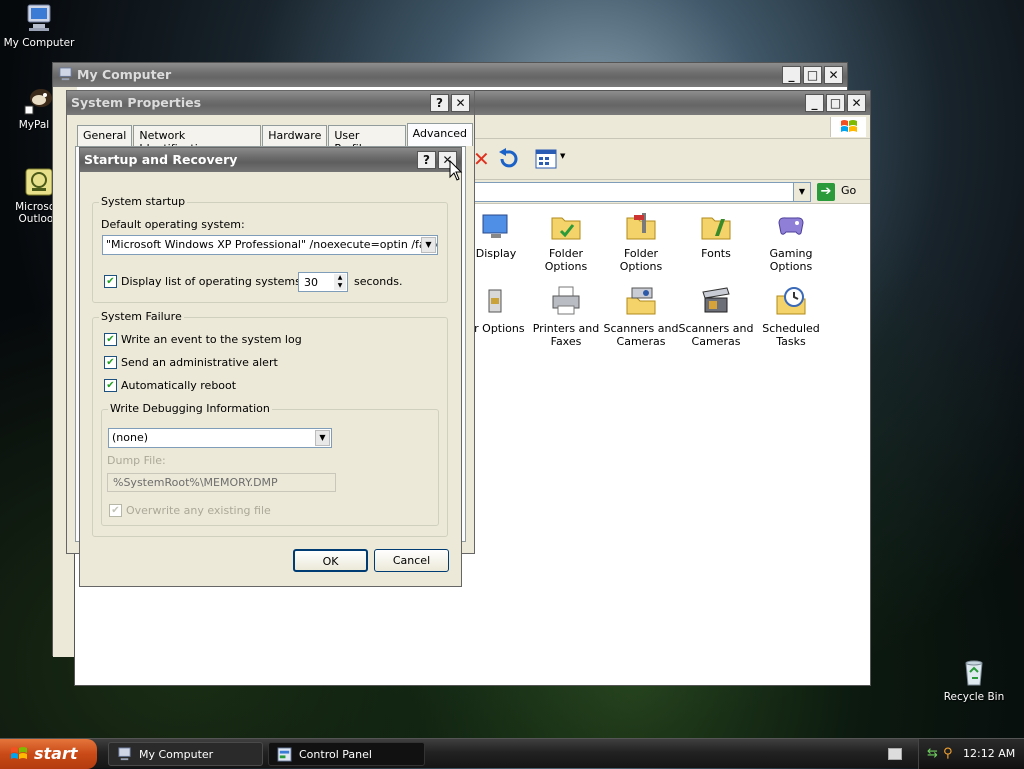  I want to click on seconds-spinner: 30 ▲ ▼, so click(323, 282).